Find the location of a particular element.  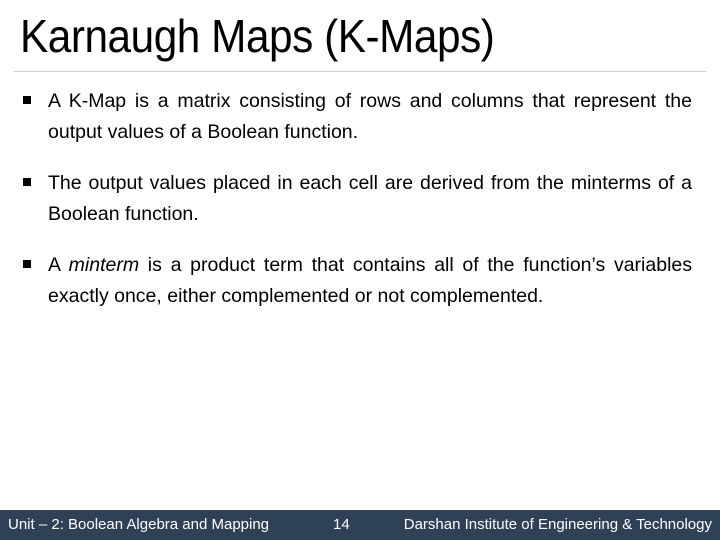

title-divider is located at coordinates (360, 71).